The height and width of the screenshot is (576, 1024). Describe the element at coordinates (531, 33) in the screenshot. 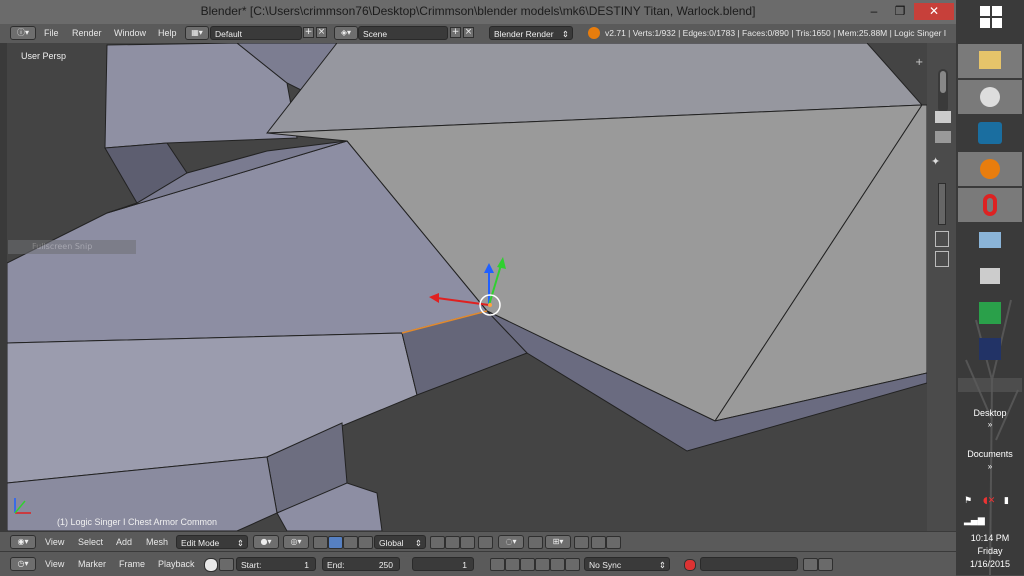

I see `render-engine-select: Blender Render ⇕` at that location.